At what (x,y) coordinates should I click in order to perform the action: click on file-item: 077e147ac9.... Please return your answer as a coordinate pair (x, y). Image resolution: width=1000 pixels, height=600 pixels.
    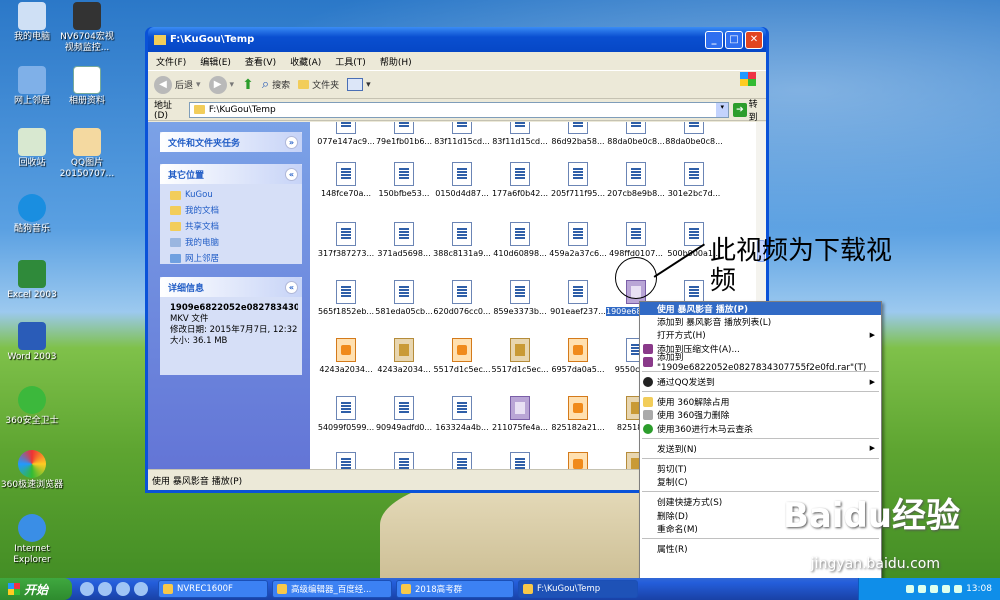
    Looking at the image, I should click on (346, 134).